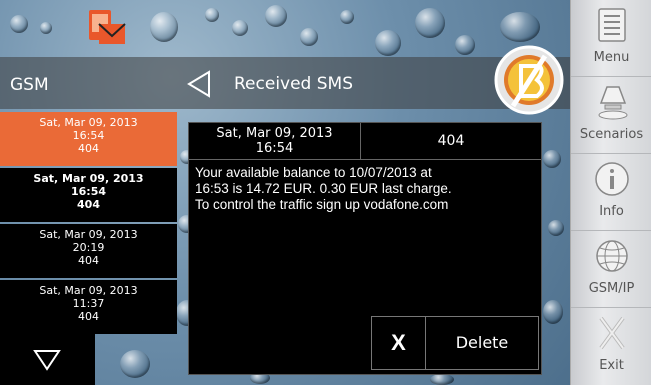  Describe the element at coordinates (88, 303) in the screenshot. I see `message-time: 11:37` at that location.